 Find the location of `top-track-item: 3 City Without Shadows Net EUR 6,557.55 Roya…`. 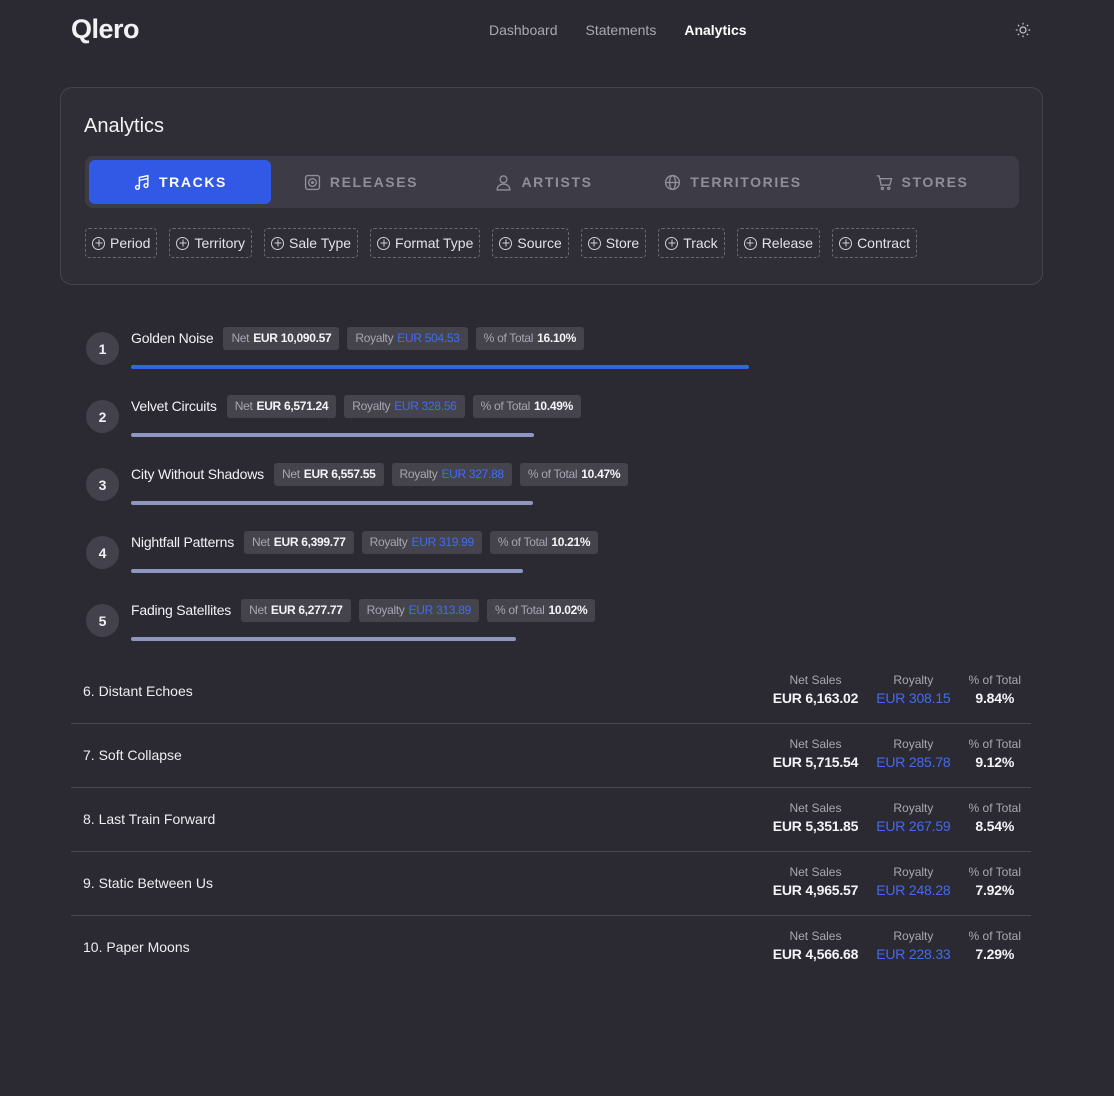

top-track-item: 3 City Without Shadows Net EUR 6,557.55 Roya… is located at coordinates (536, 496).